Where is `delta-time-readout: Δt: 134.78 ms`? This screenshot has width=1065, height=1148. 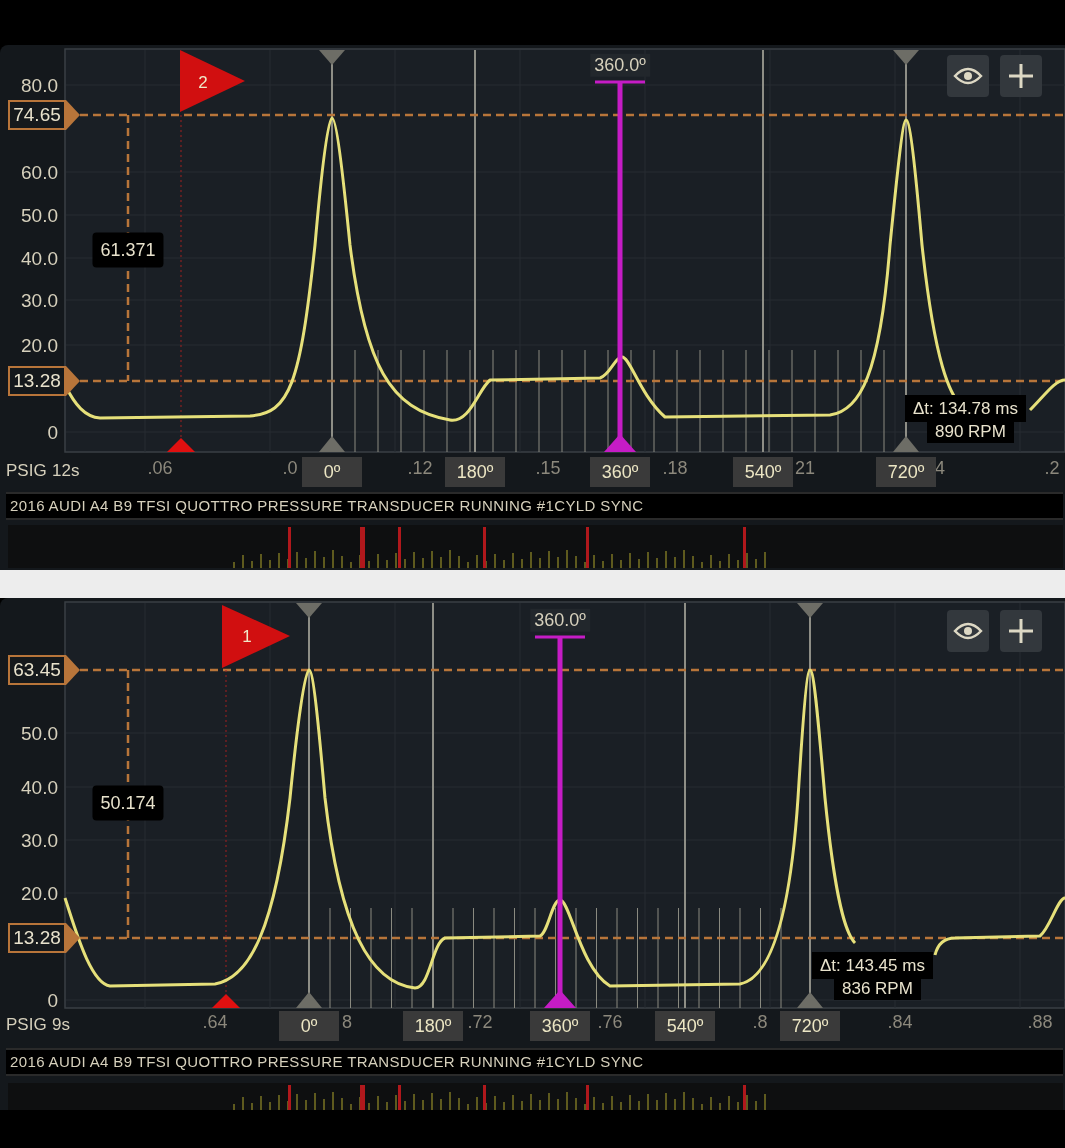
delta-time-readout: Δt: 134.78 ms is located at coordinates (965, 409).